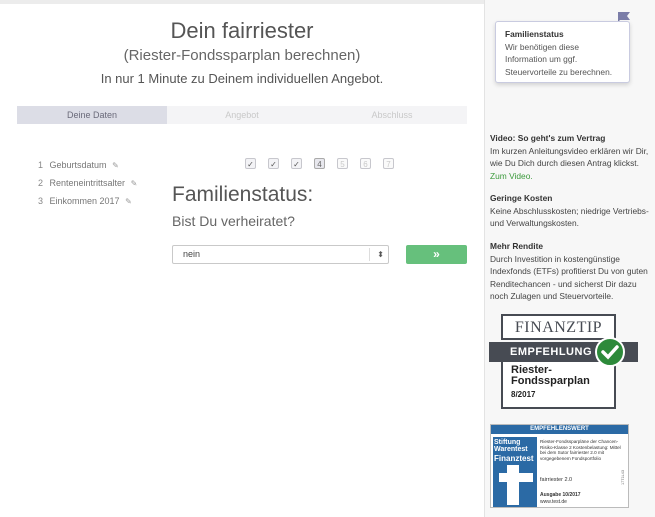 Image resolution: width=655 pixels, height=517 pixels. I want to click on return-heading: Mehr Rendite, so click(517, 246).